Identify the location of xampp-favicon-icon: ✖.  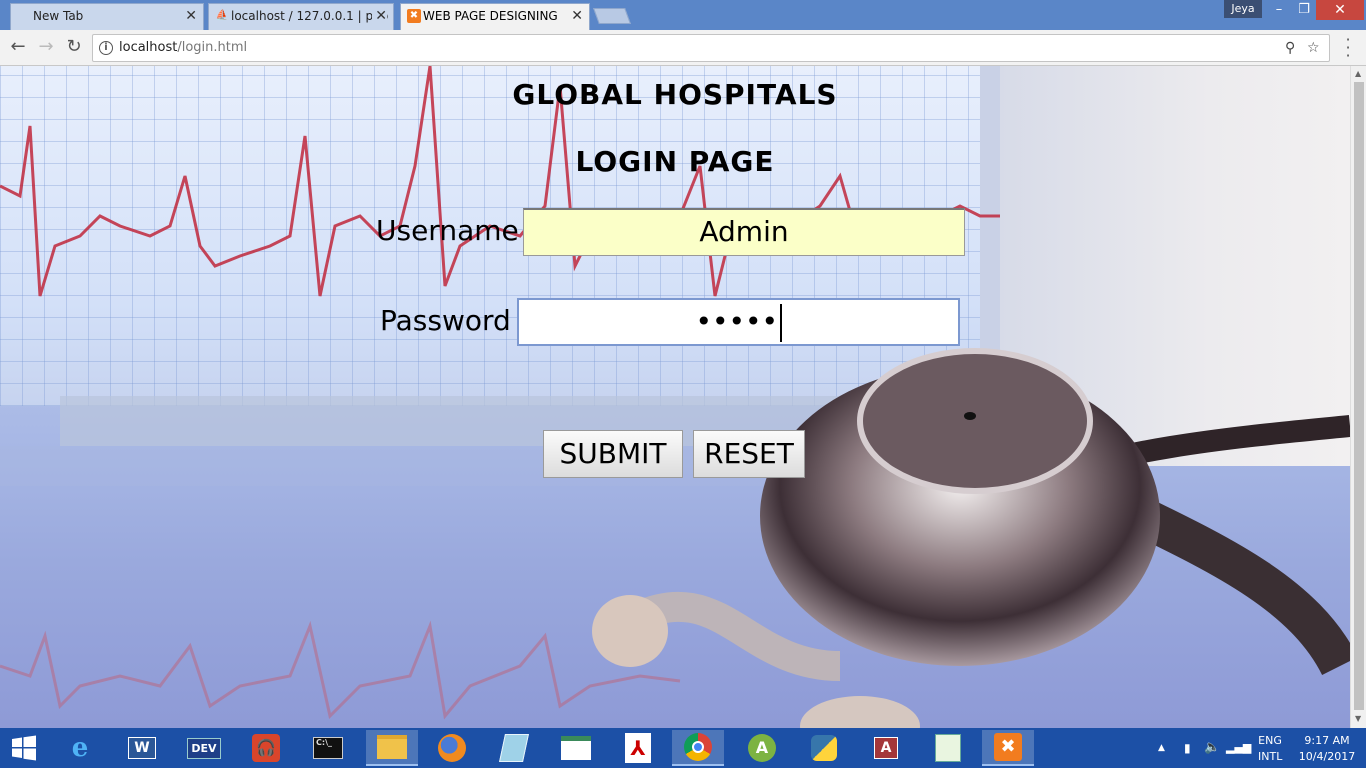
(414, 16).